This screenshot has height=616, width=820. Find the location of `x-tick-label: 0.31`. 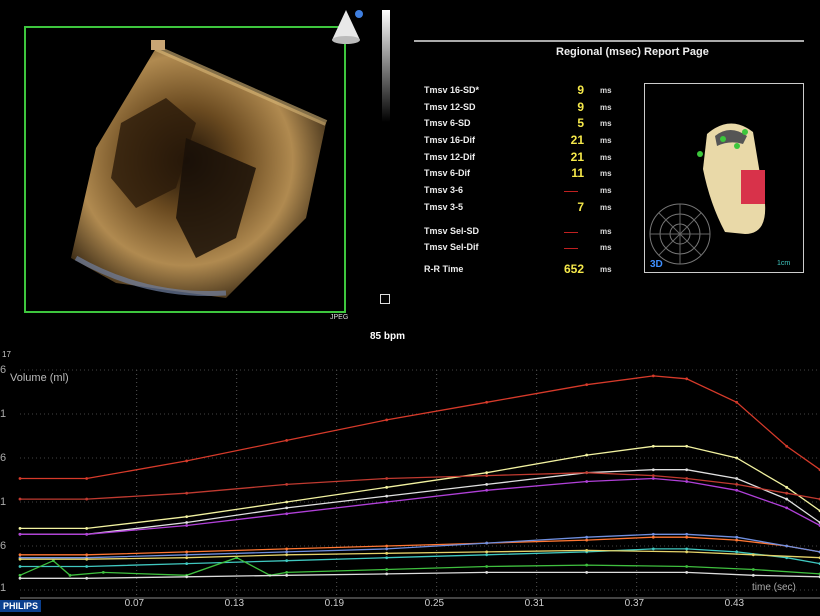

x-tick-label: 0.31 is located at coordinates (534, 603).